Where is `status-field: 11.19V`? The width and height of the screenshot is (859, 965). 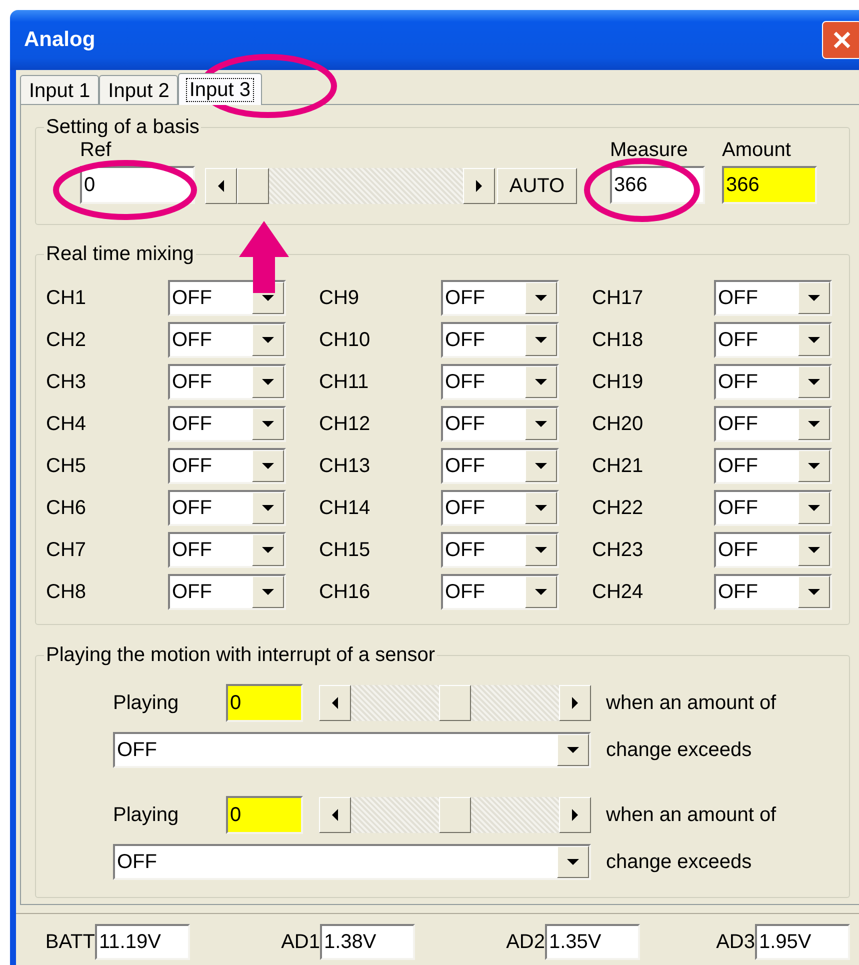 status-field: 11.19V is located at coordinates (142, 942).